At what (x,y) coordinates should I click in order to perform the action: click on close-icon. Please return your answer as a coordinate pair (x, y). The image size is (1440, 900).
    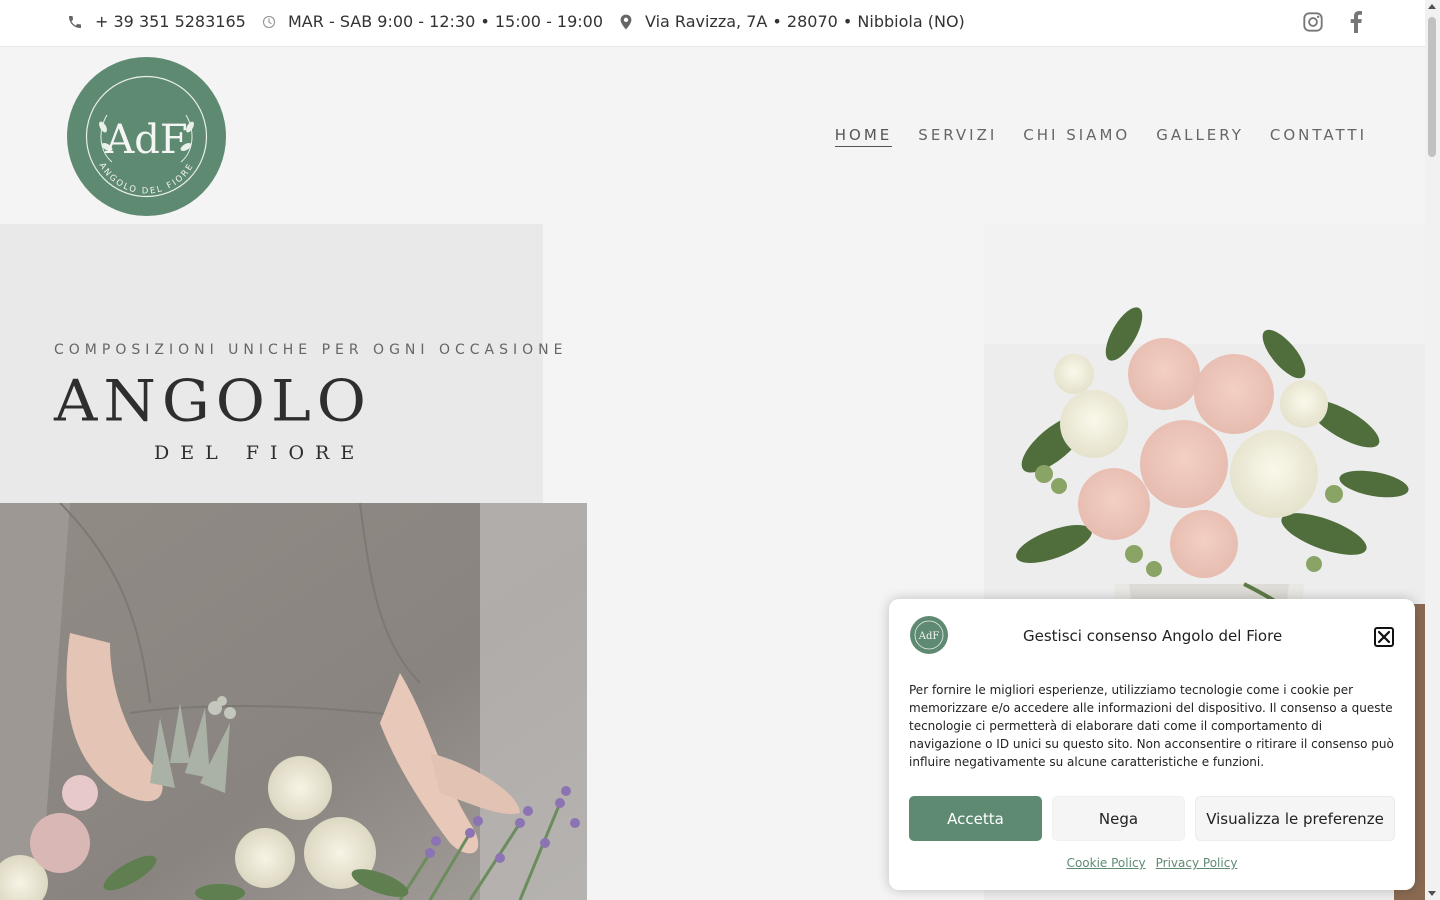
    Looking at the image, I should click on (1384, 637).